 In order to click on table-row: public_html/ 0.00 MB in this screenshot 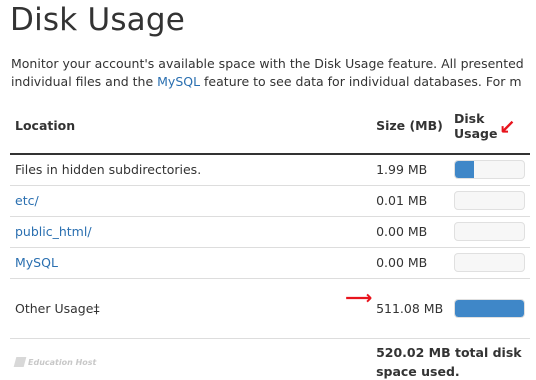, I will do `click(270, 231)`.